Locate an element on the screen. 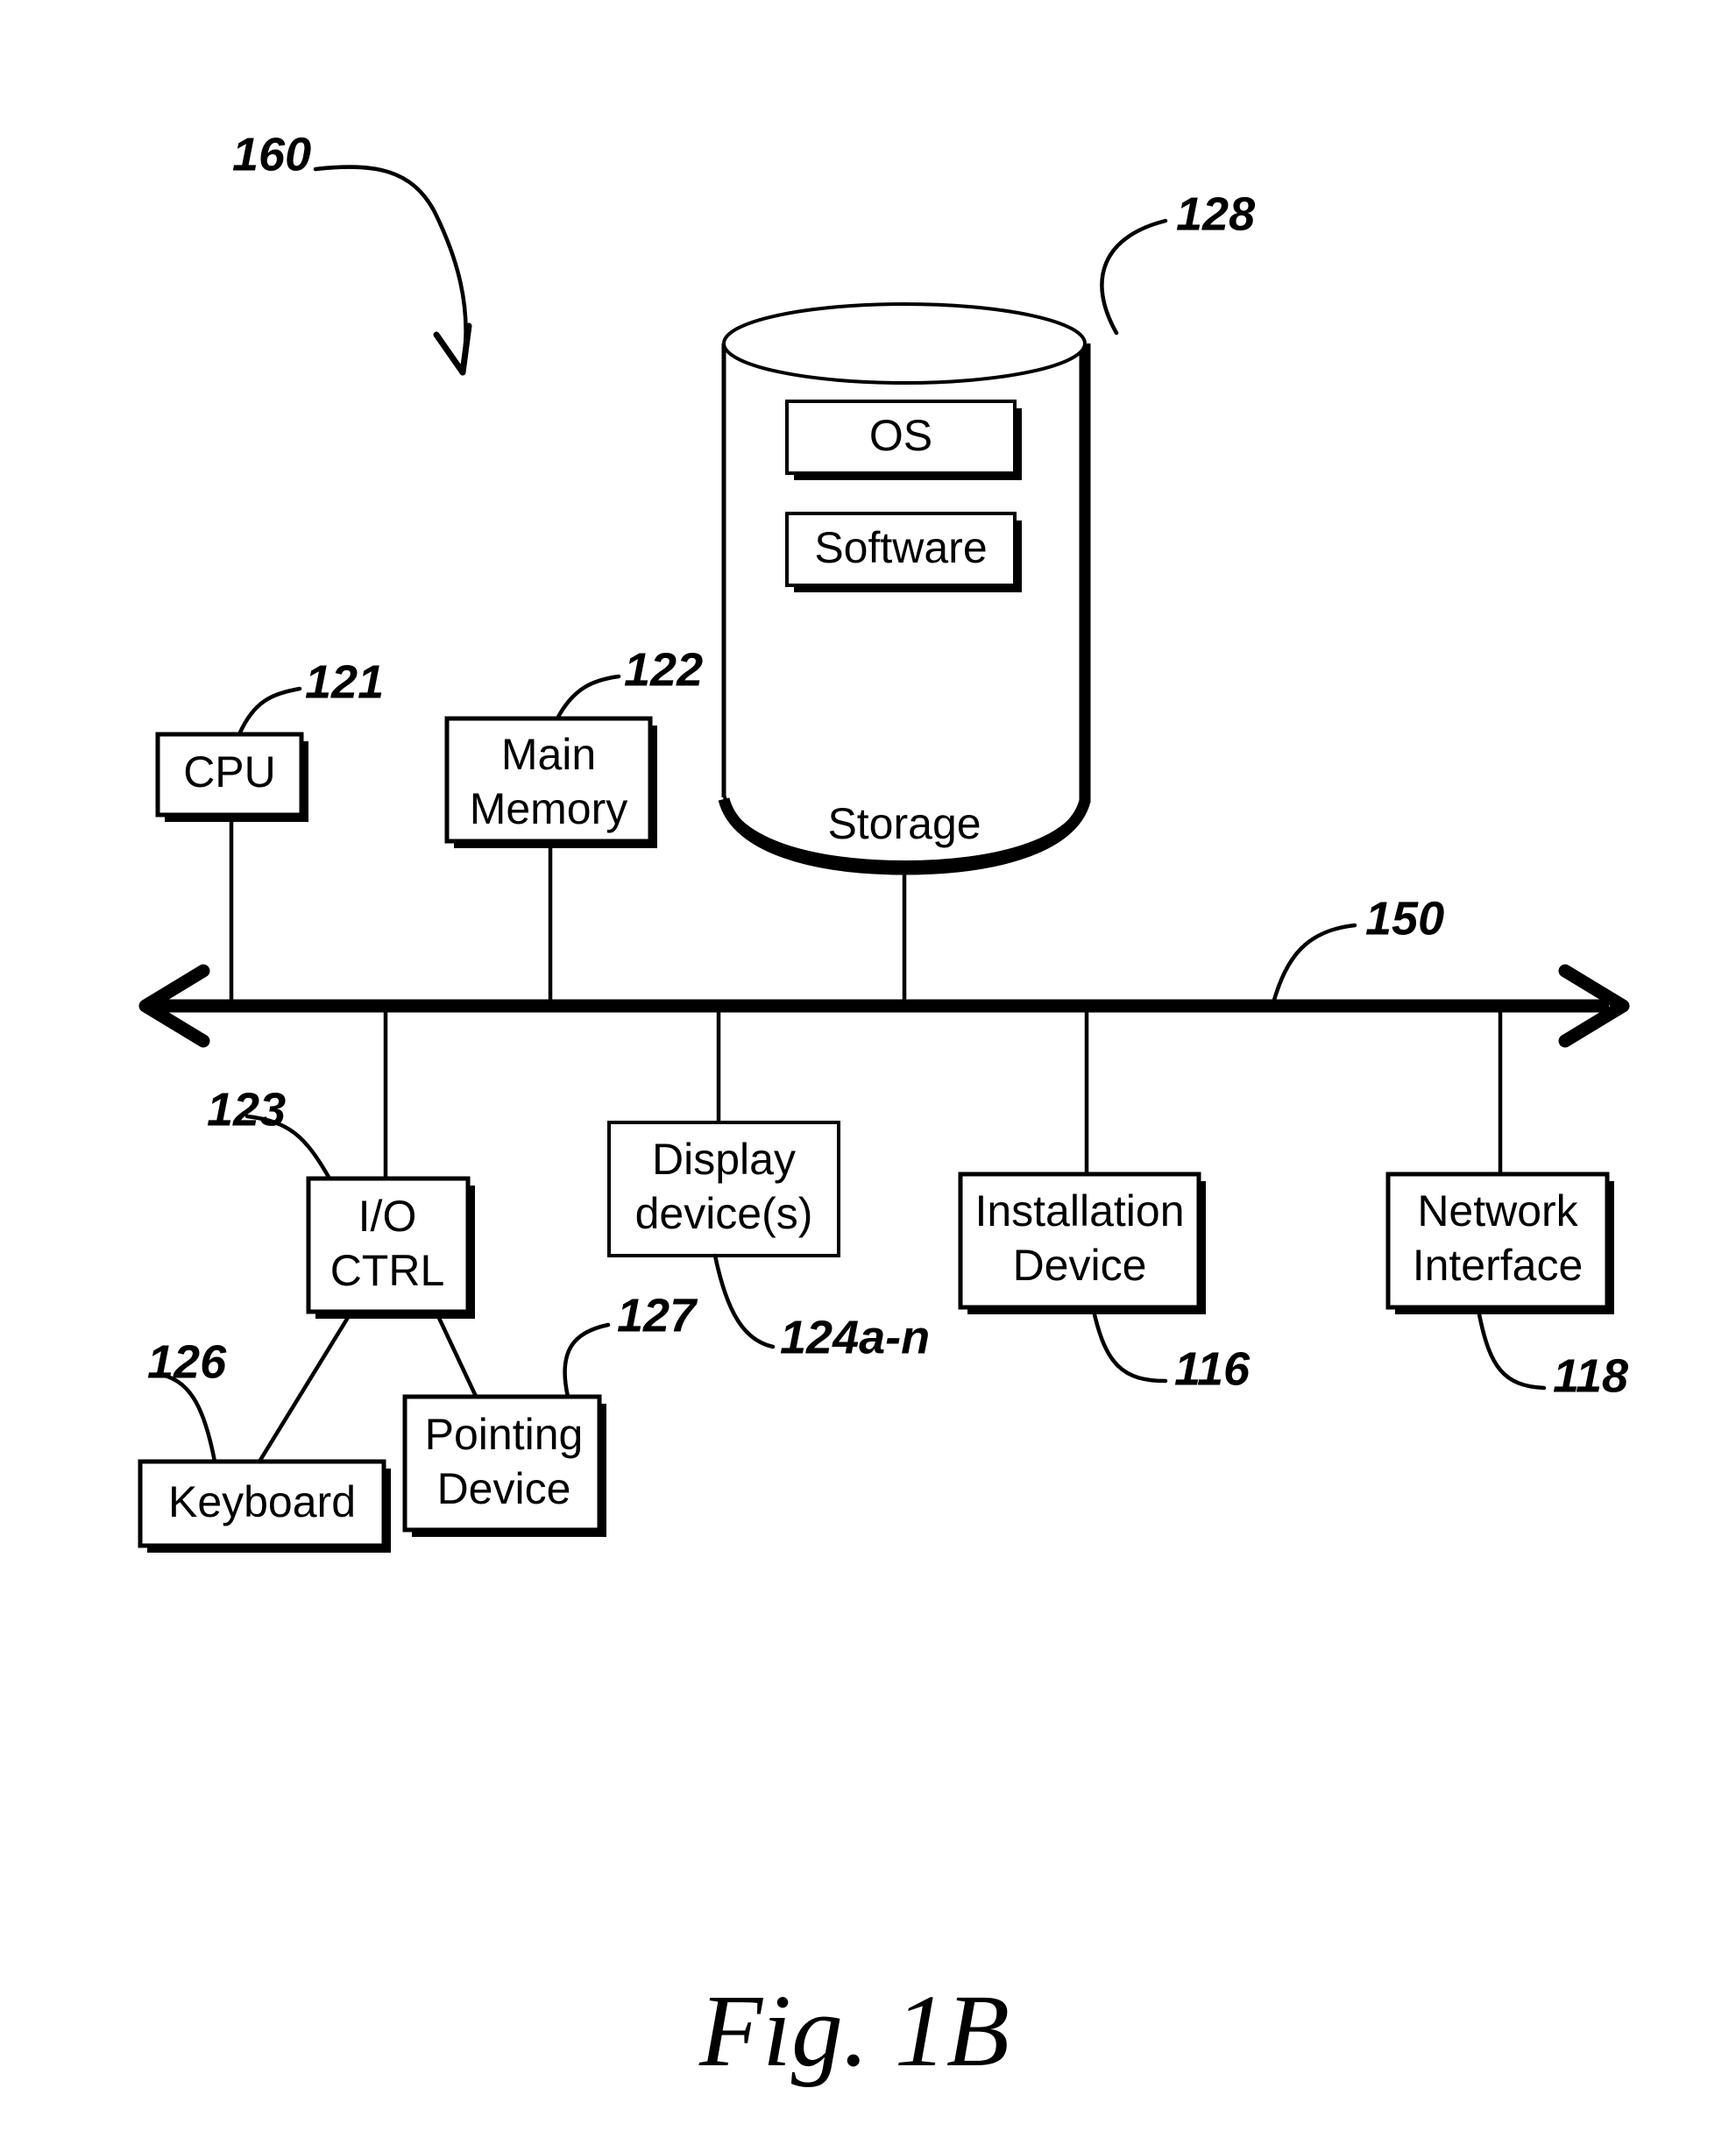 The width and height of the screenshot is (1736, 2152). system-bus-group: 150 is located at coordinates (884, 970).